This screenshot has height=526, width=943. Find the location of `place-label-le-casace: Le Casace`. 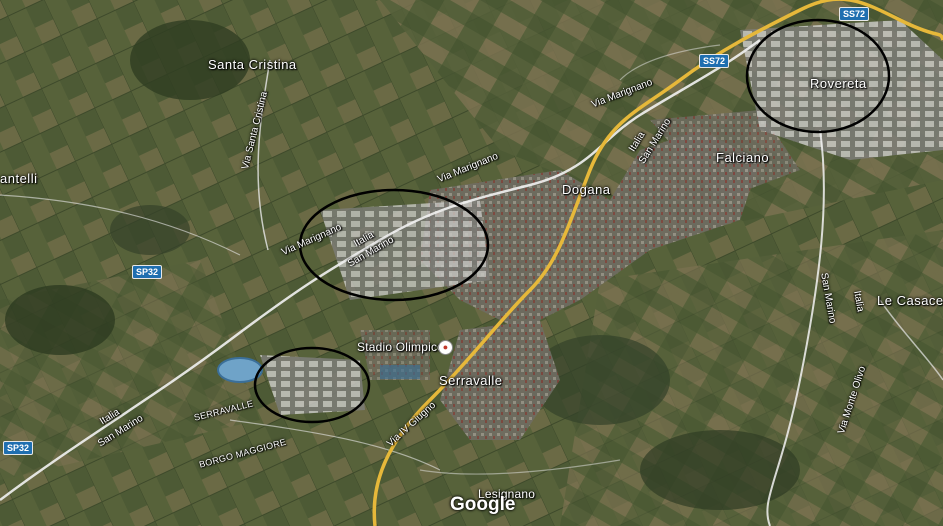

place-label-le-casace: Le Casace is located at coordinates (910, 300).